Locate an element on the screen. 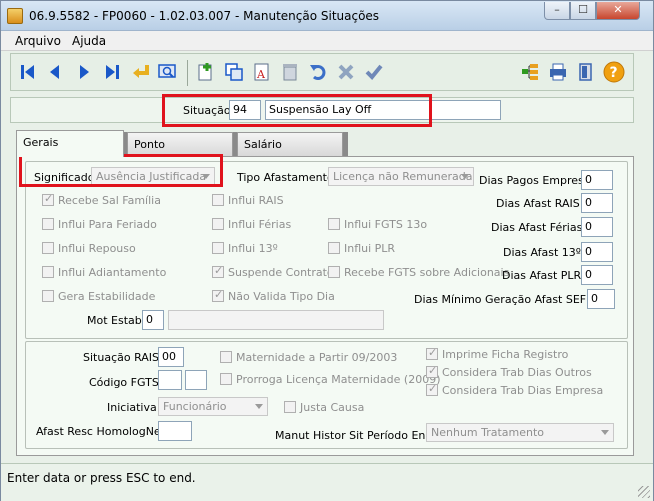 This screenshot has height=501, width=654. exit-button is located at coordinates (586, 72).